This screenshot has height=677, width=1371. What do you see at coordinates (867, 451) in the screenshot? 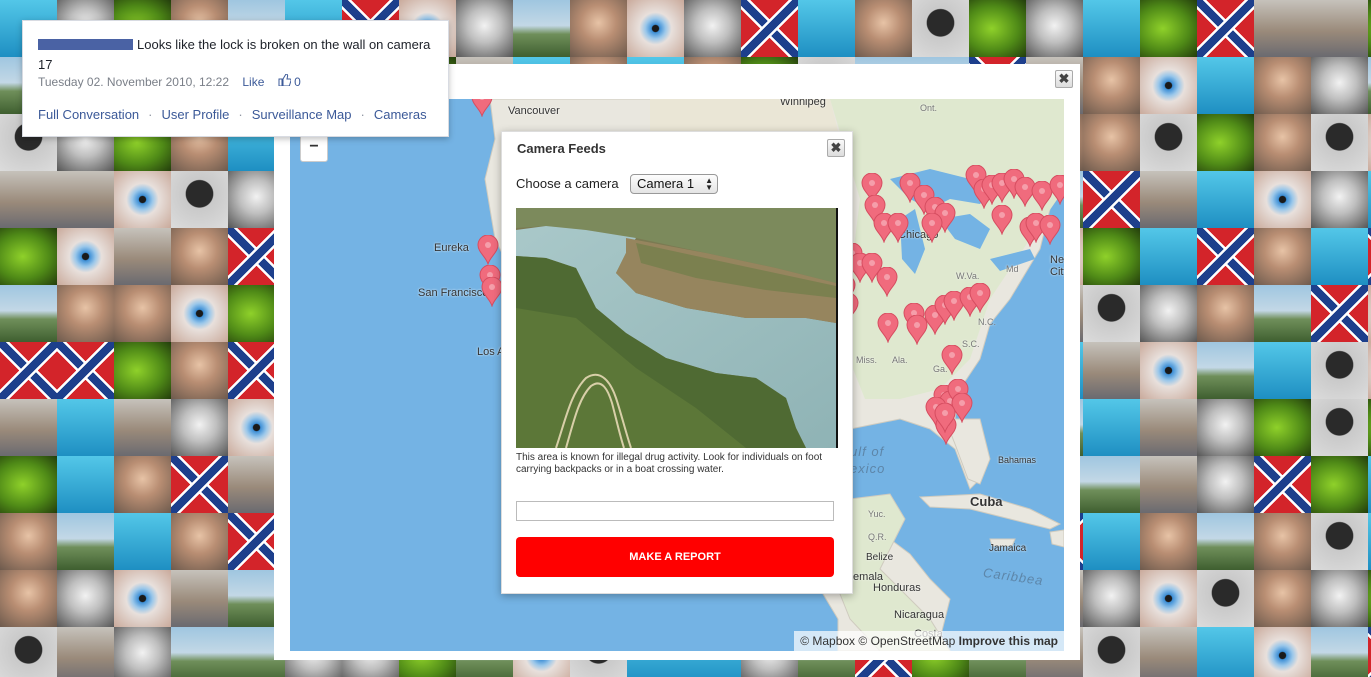
I see `map-label-gulf: ulf of` at bounding box center [867, 451].